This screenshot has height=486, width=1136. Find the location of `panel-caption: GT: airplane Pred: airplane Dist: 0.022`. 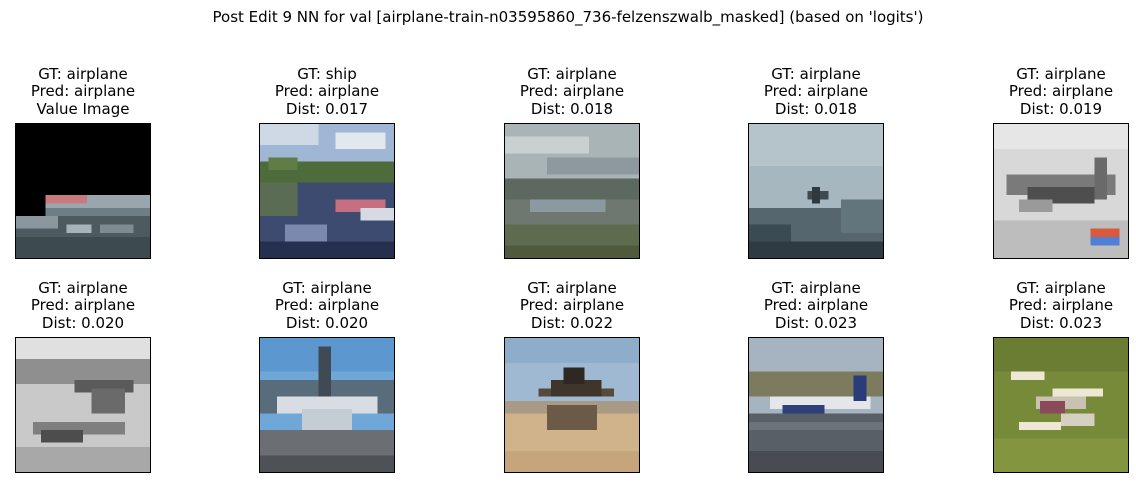

panel-caption: GT: airplane Pred: airplane Dist: 0.022 is located at coordinates (572, 305).